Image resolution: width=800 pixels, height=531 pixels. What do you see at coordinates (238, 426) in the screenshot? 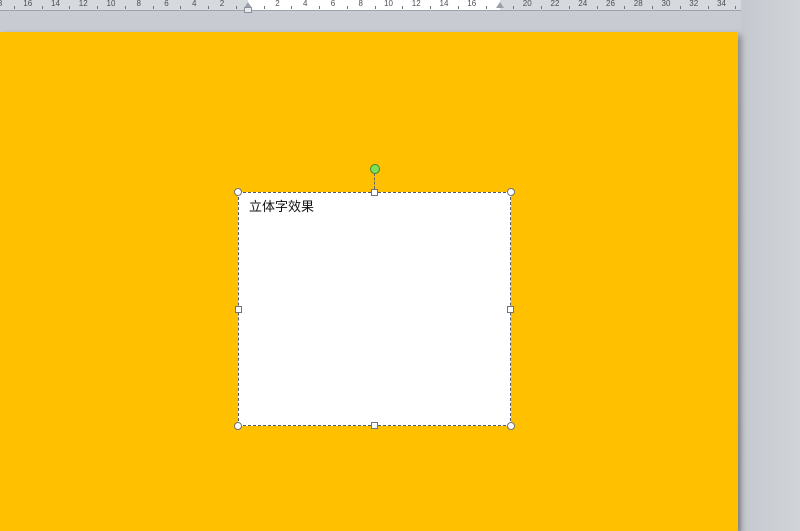
I see `resize-handle-bottom-left` at bounding box center [238, 426].